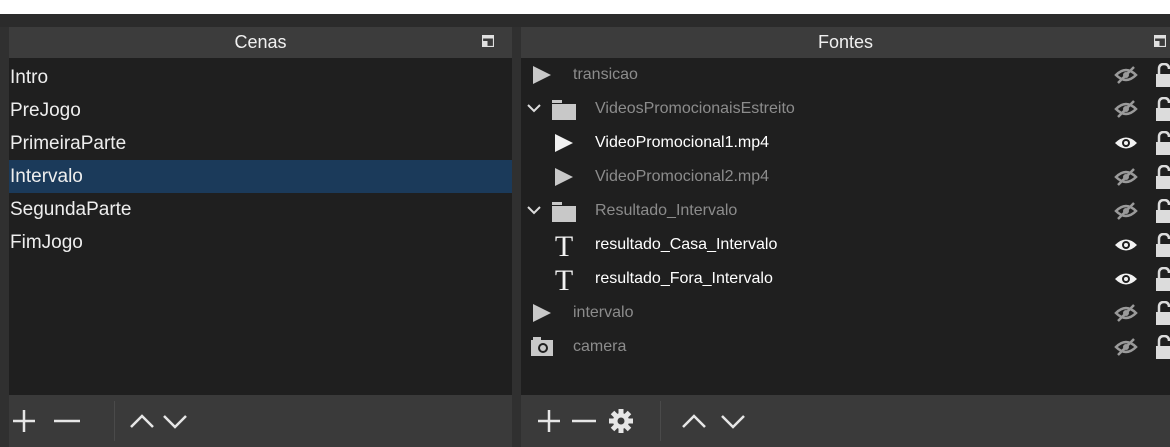 This screenshot has width=1170, height=447. Describe the element at coordinates (845, 109) in the screenshot. I see `source-row: VideosPromocionaisEstreito` at that location.